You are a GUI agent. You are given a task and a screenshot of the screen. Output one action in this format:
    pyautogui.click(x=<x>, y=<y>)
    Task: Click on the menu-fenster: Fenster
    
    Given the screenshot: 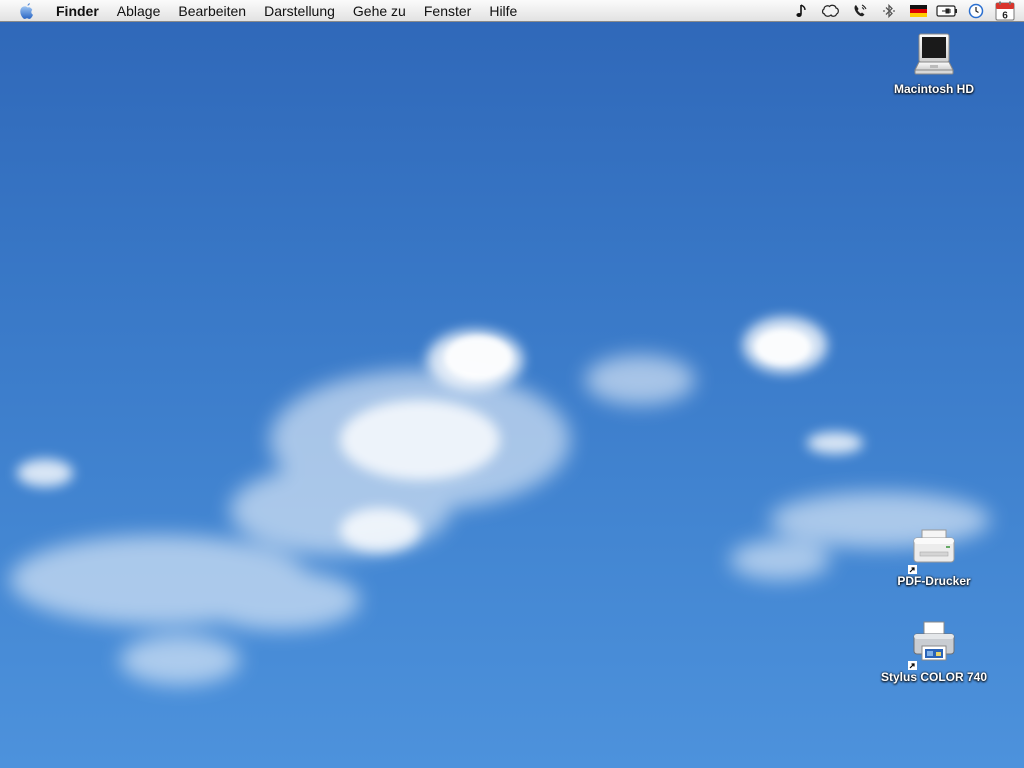 What is the action you would take?
    pyautogui.click(x=447, y=11)
    